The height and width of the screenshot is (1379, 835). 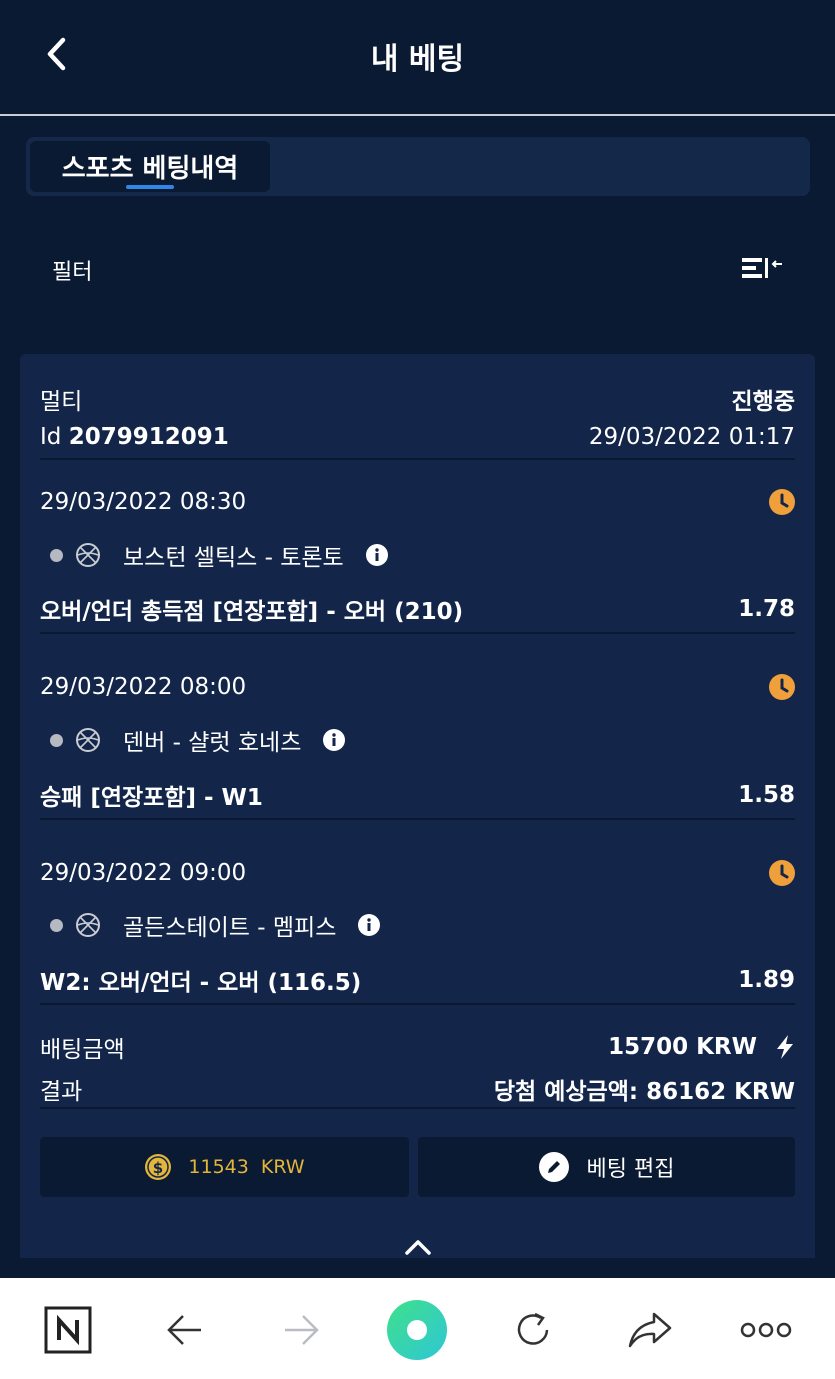 I want to click on event-match-row: 골든스테이트 - 멤피스, so click(x=215, y=925).